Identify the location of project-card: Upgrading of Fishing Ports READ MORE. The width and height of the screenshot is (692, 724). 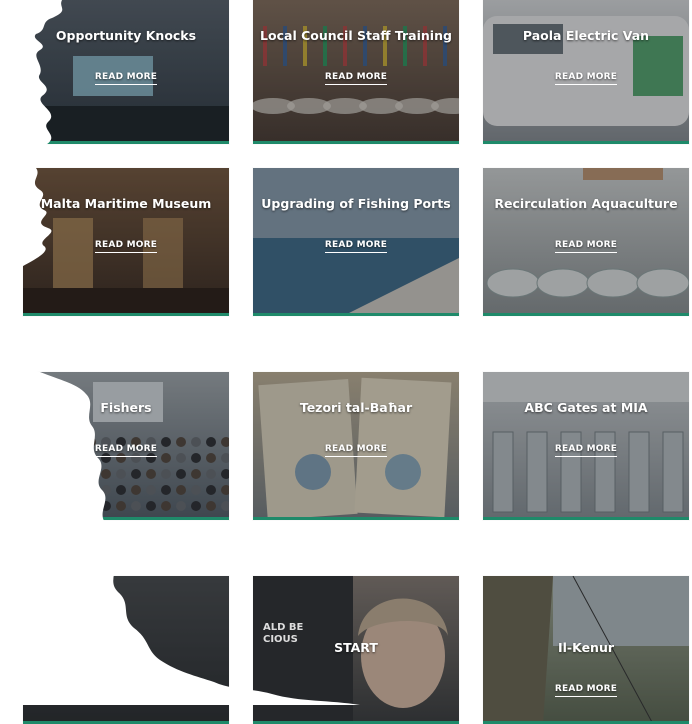
(356, 242).